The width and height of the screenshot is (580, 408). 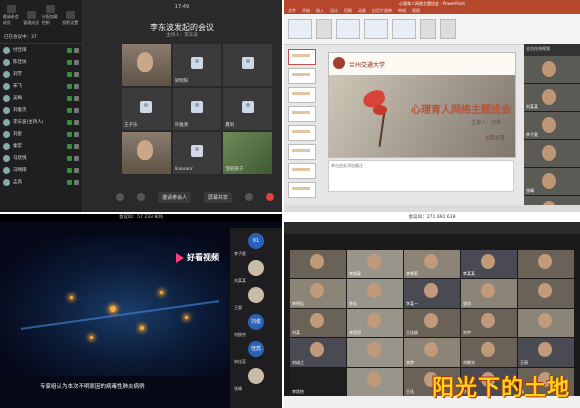 What do you see at coordinates (489, 352) in the screenshot?
I see `gallery-tile: 刘晓光` at bounding box center [489, 352].